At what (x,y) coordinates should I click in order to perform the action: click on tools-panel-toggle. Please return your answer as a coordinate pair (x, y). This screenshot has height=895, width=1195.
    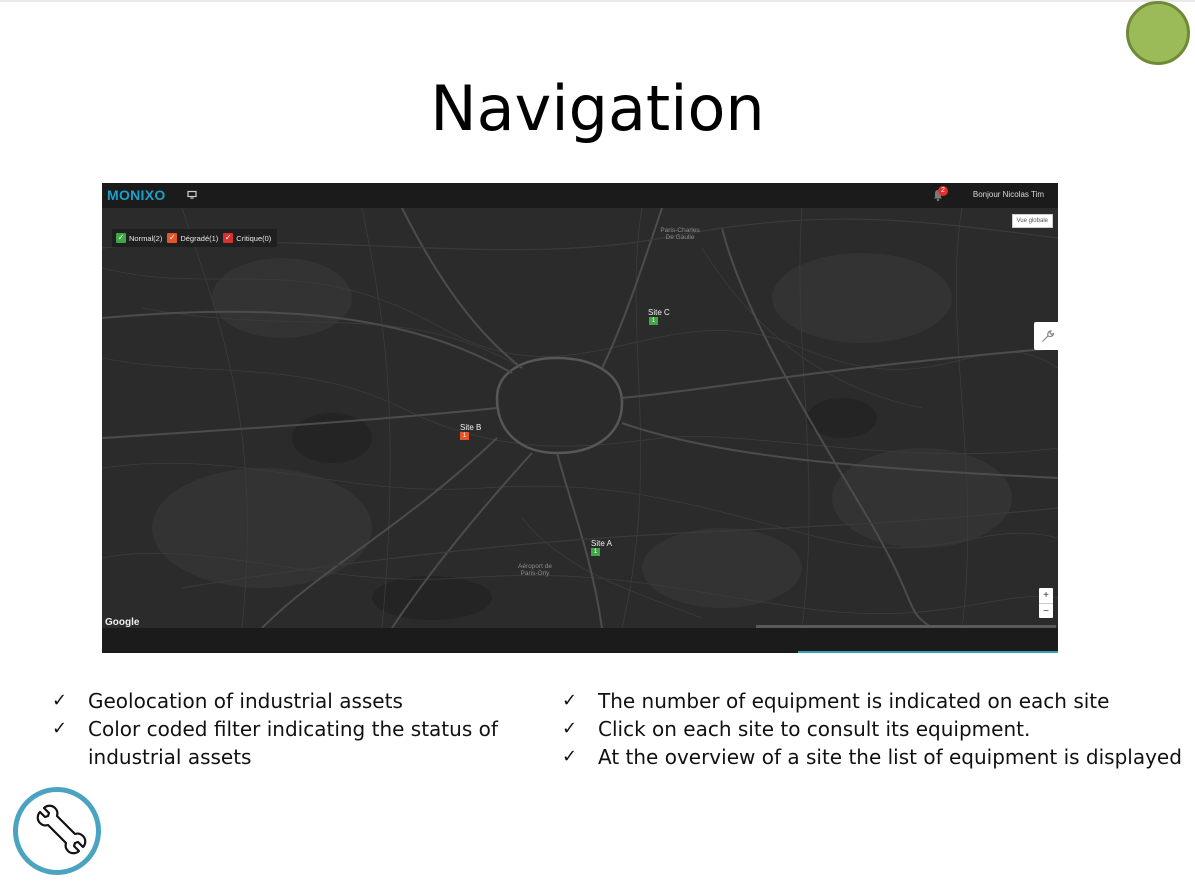
    Looking at the image, I should click on (1046, 336).